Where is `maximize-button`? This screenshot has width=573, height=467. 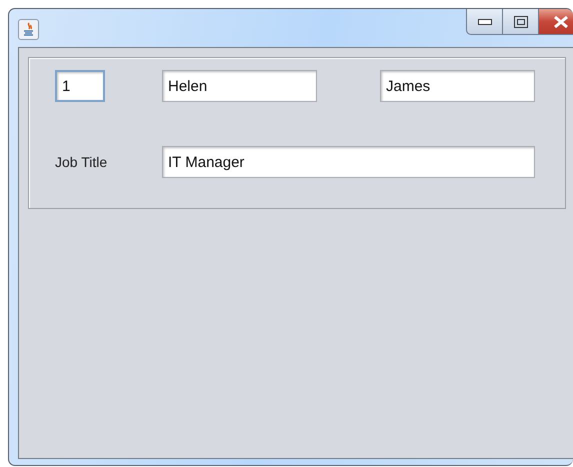 maximize-button is located at coordinates (521, 22).